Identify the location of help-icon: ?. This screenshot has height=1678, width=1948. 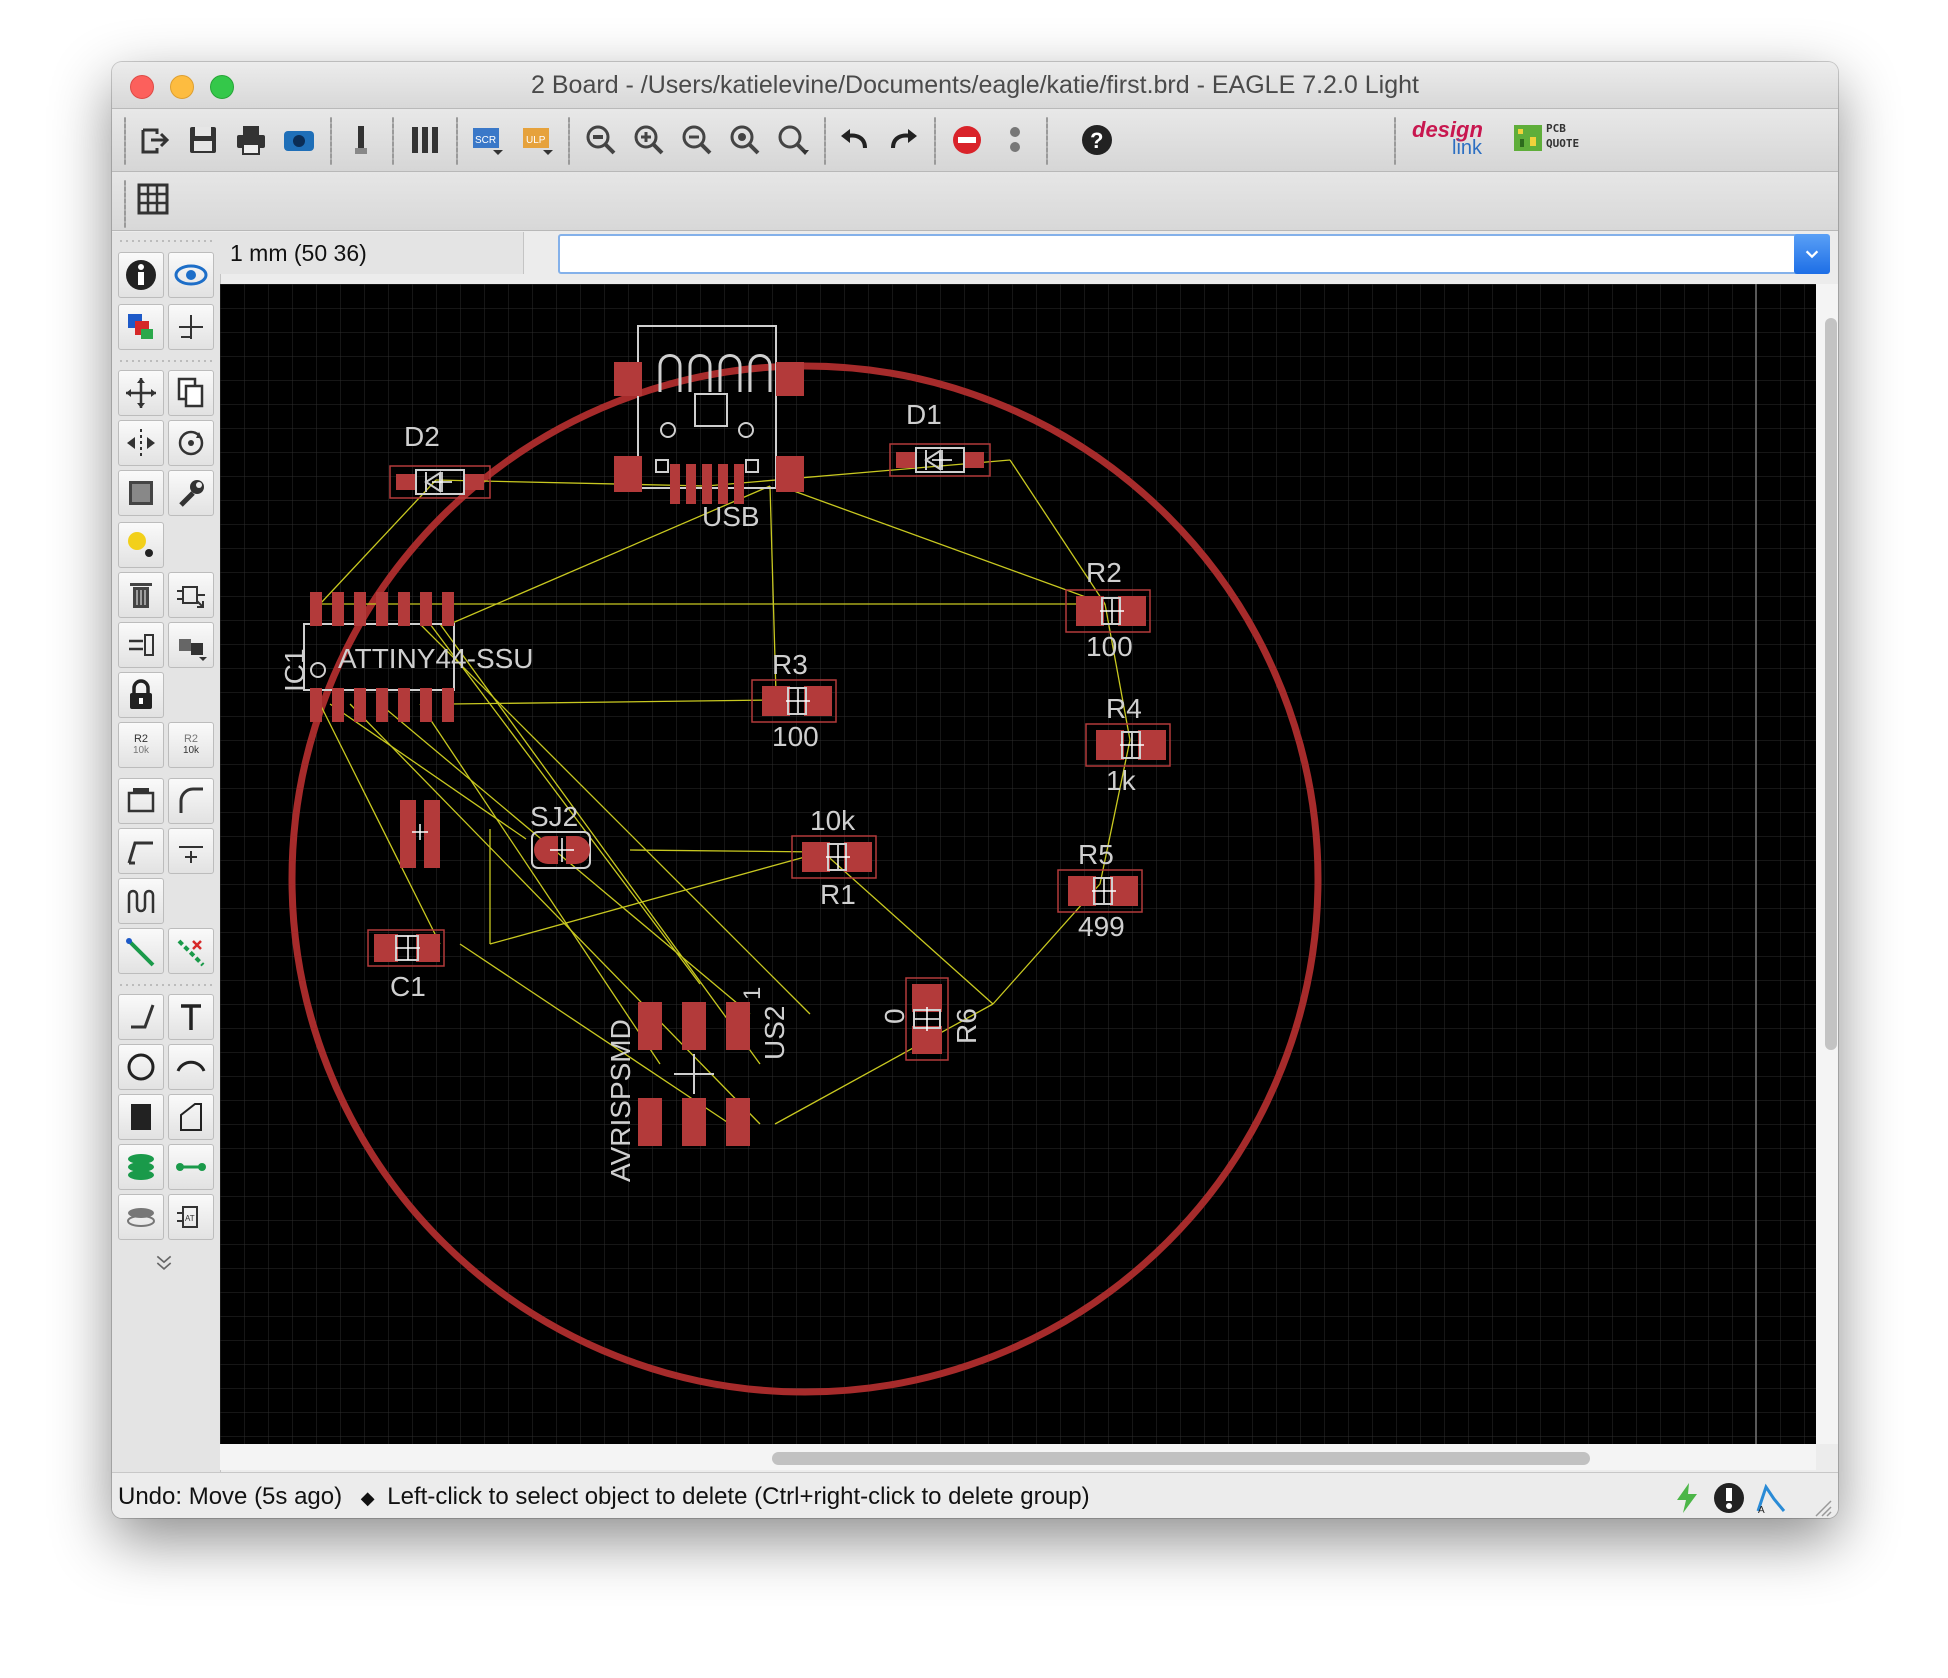
(1097, 140).